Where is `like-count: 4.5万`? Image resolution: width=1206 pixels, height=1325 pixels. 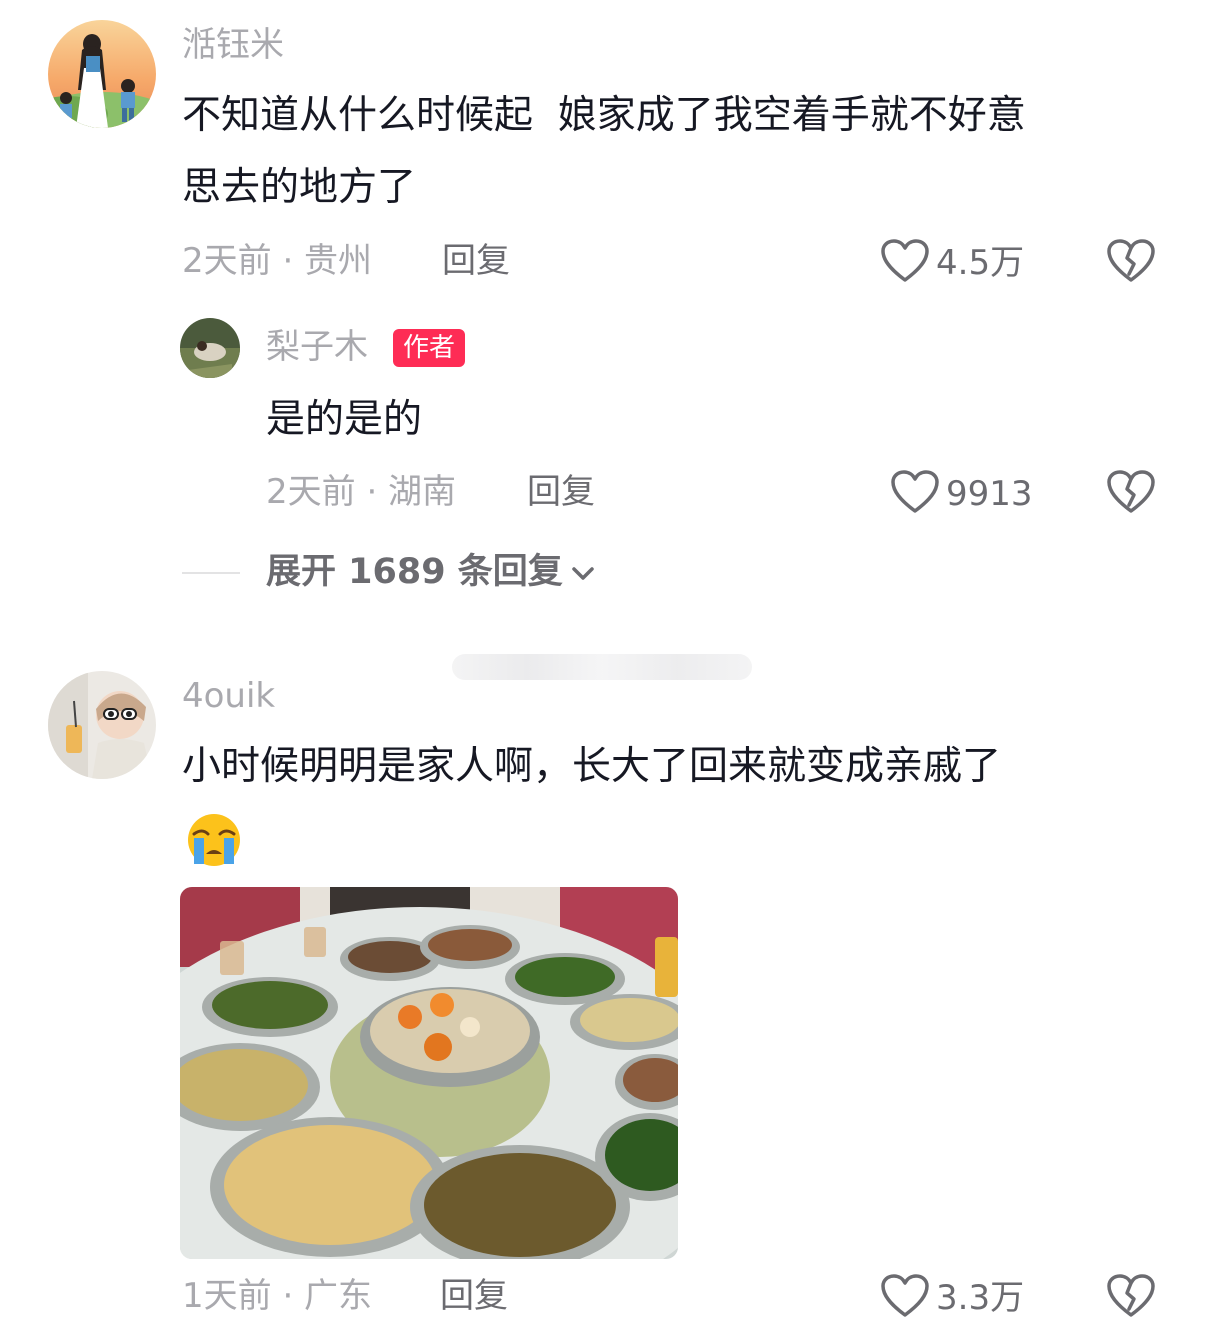 like-count: 4.5万 is located at coordinates (980, 263).